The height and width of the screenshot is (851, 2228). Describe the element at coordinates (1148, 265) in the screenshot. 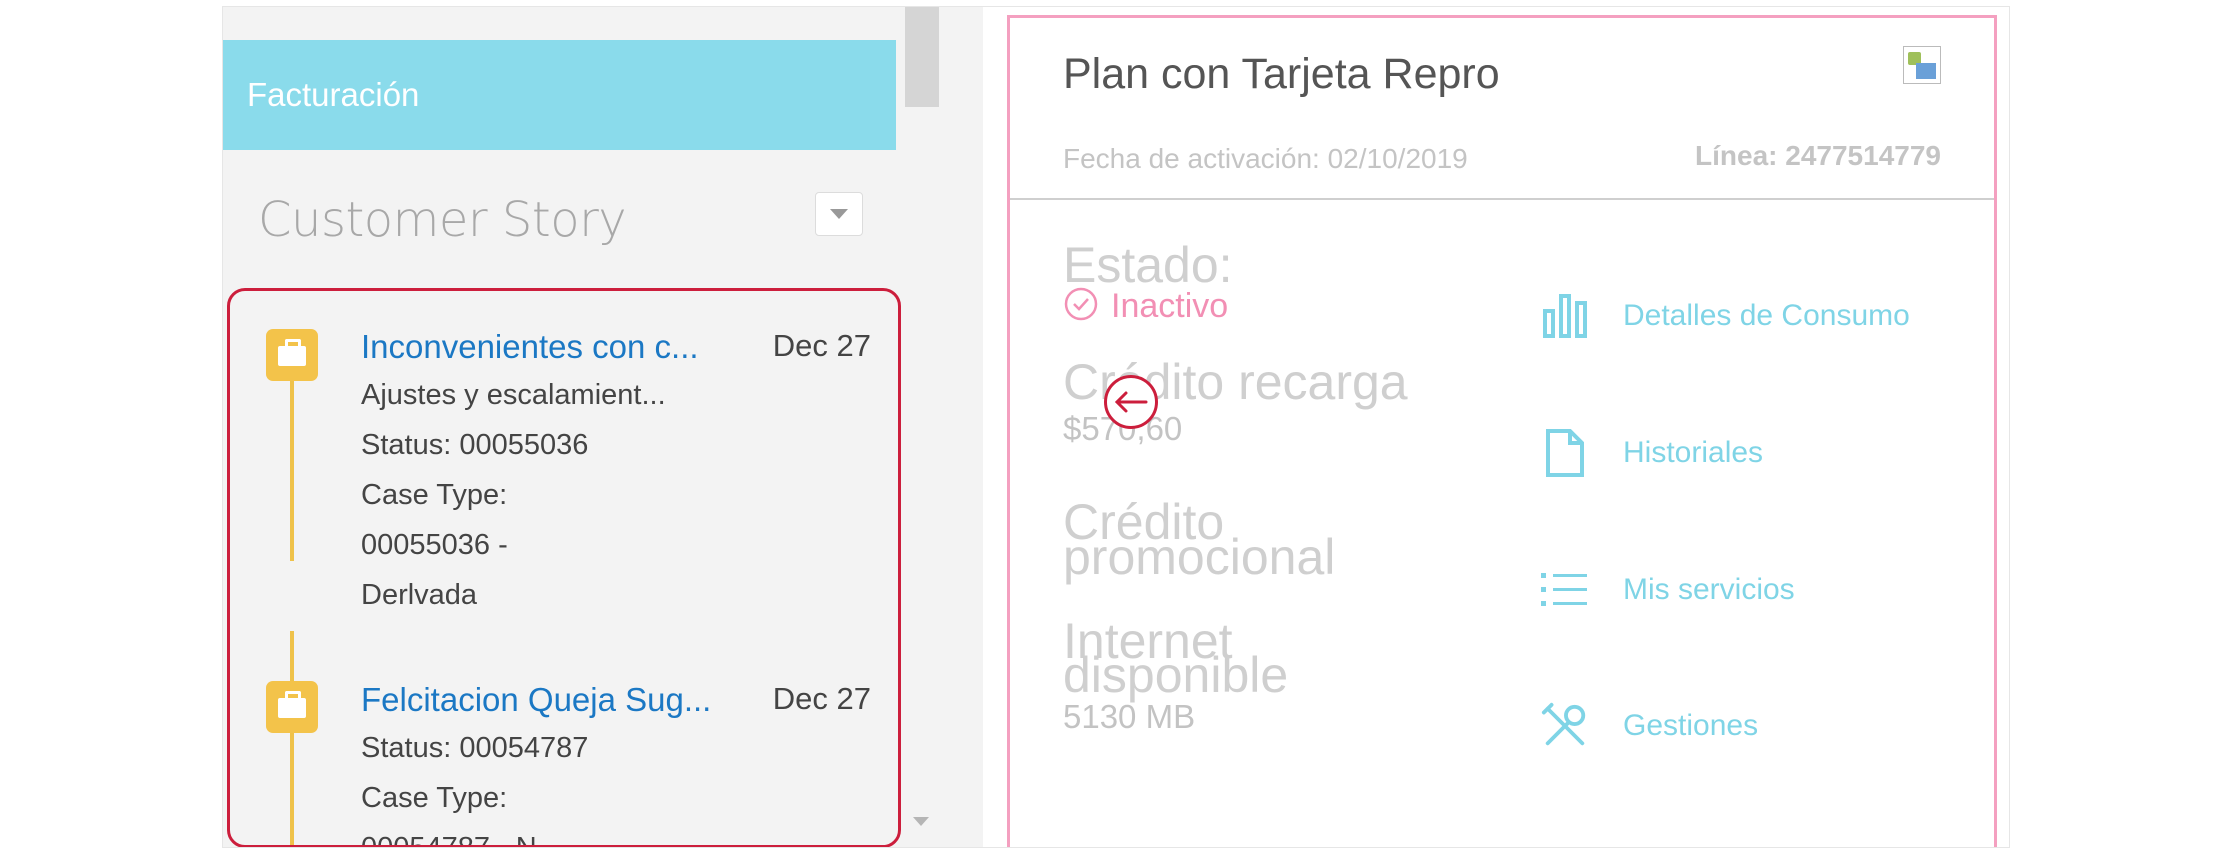

I see `estado-label: Estado:` at that location.